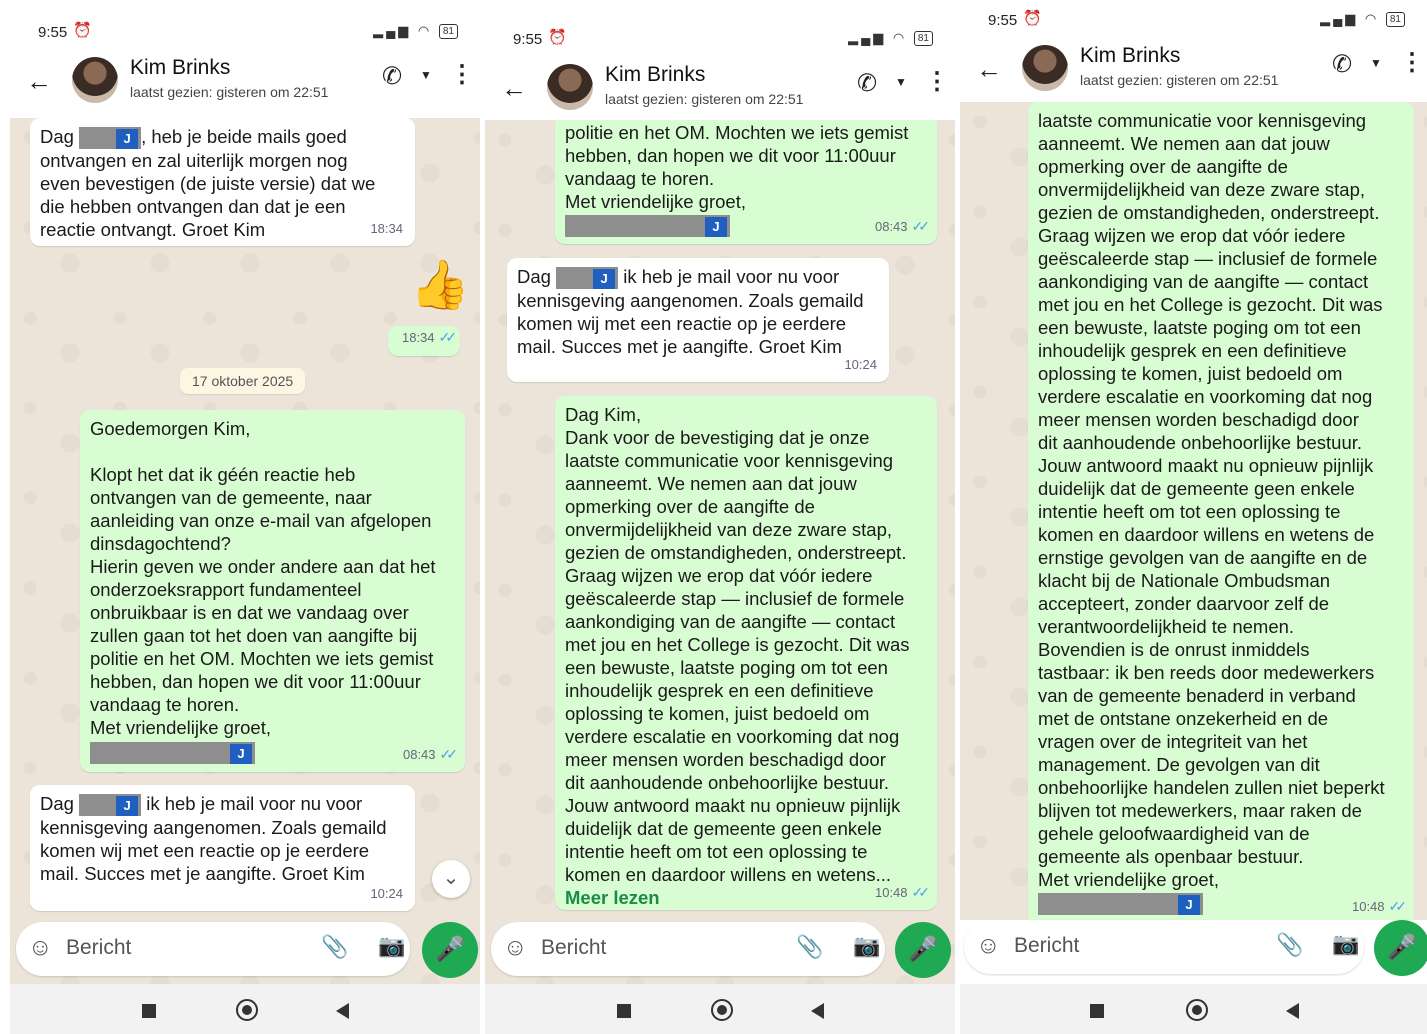  Describe the element at coordinates (451, 879) in the screenshot. I see `scroll-down-button: ⌄` at that location.